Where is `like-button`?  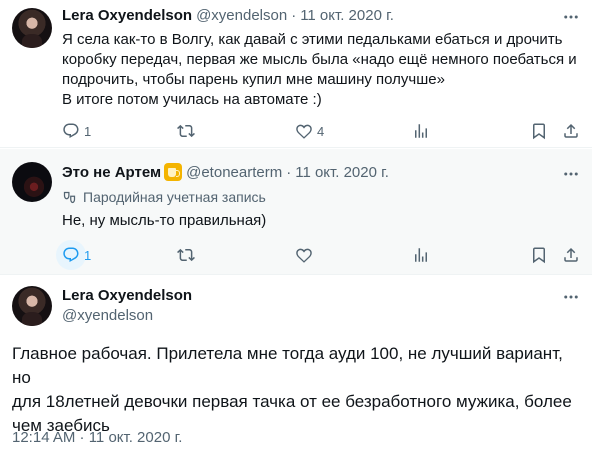
like-button is located at coordinates (304, 255).